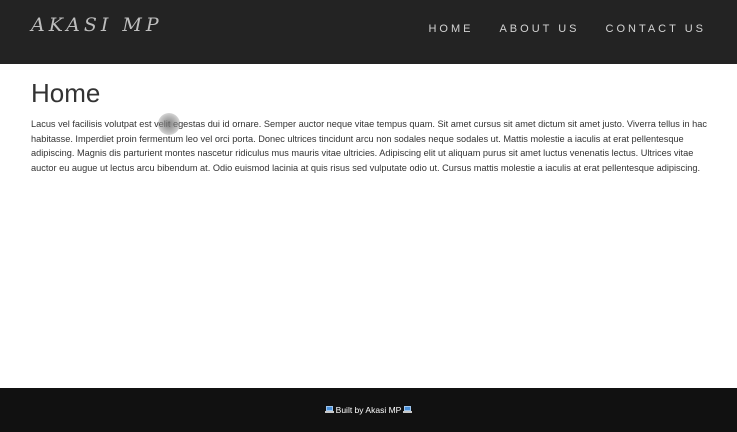  I want to click on page-title: Home, so click(66, 93).